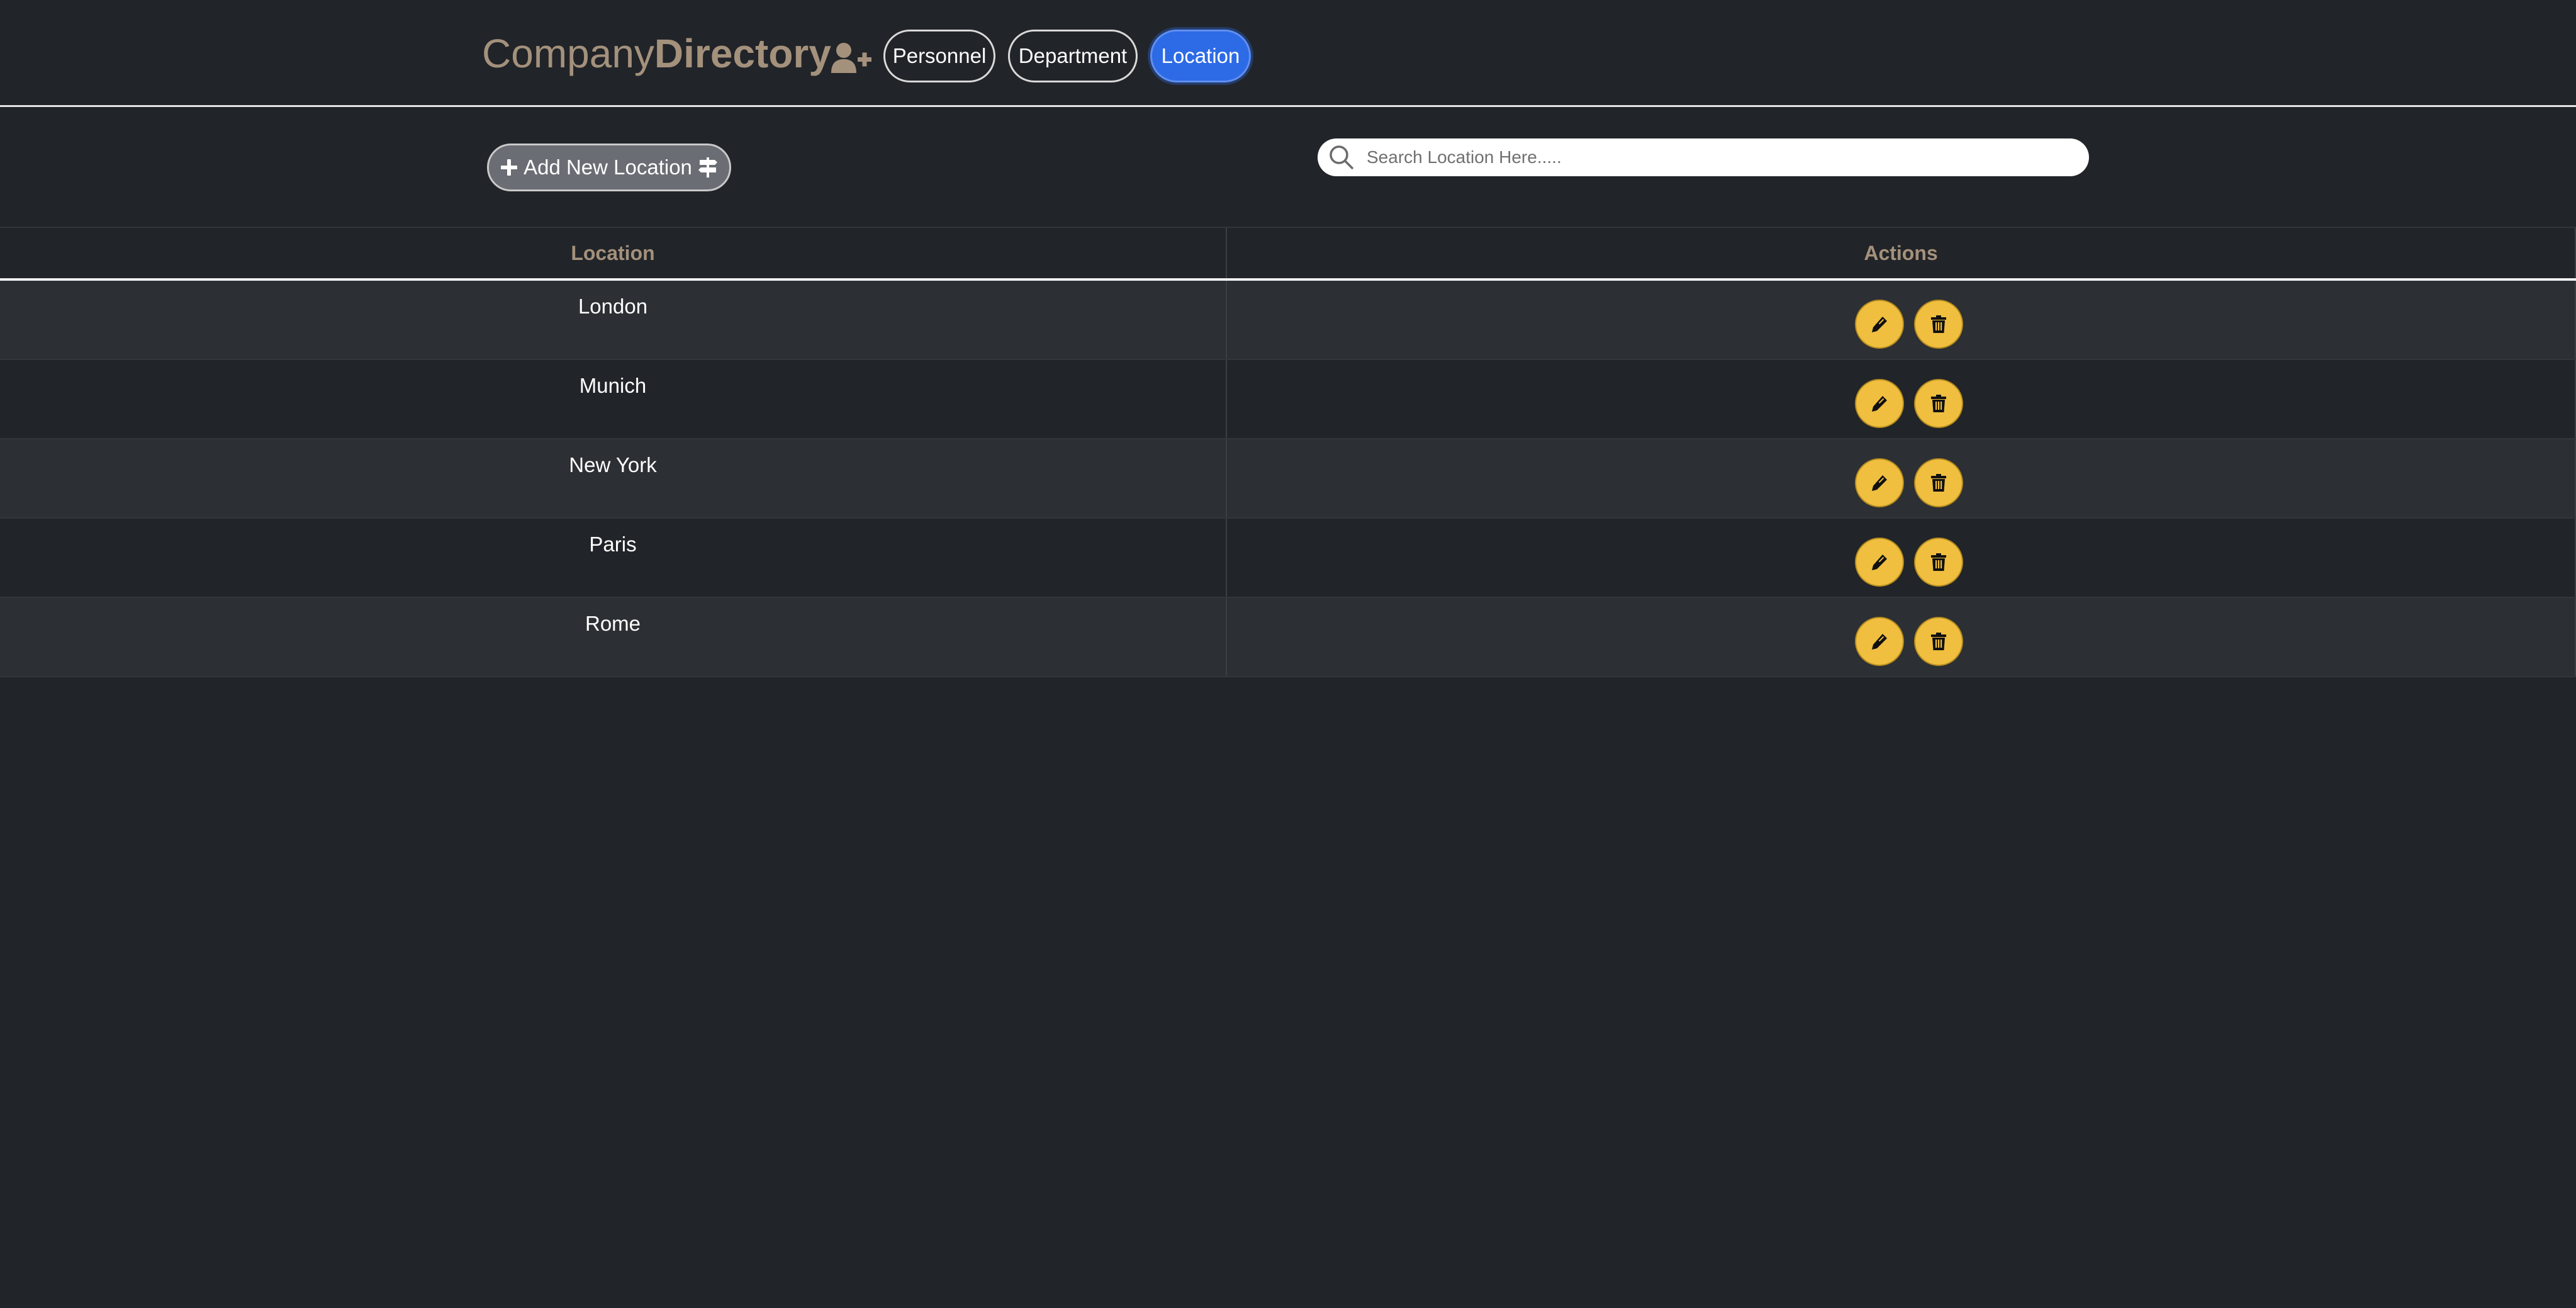 Image resolution: width=2576 pixels, height=1308 pixels. What do you see at coordinates (568, 53) in the screenshot?
I see `brand-company-text: Company` at bounding box center [568, 53].